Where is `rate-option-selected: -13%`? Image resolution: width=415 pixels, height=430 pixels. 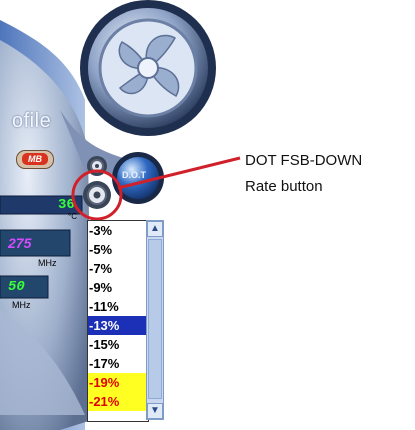
rate-option-selected: -13% is located at coordinates (118, 325).